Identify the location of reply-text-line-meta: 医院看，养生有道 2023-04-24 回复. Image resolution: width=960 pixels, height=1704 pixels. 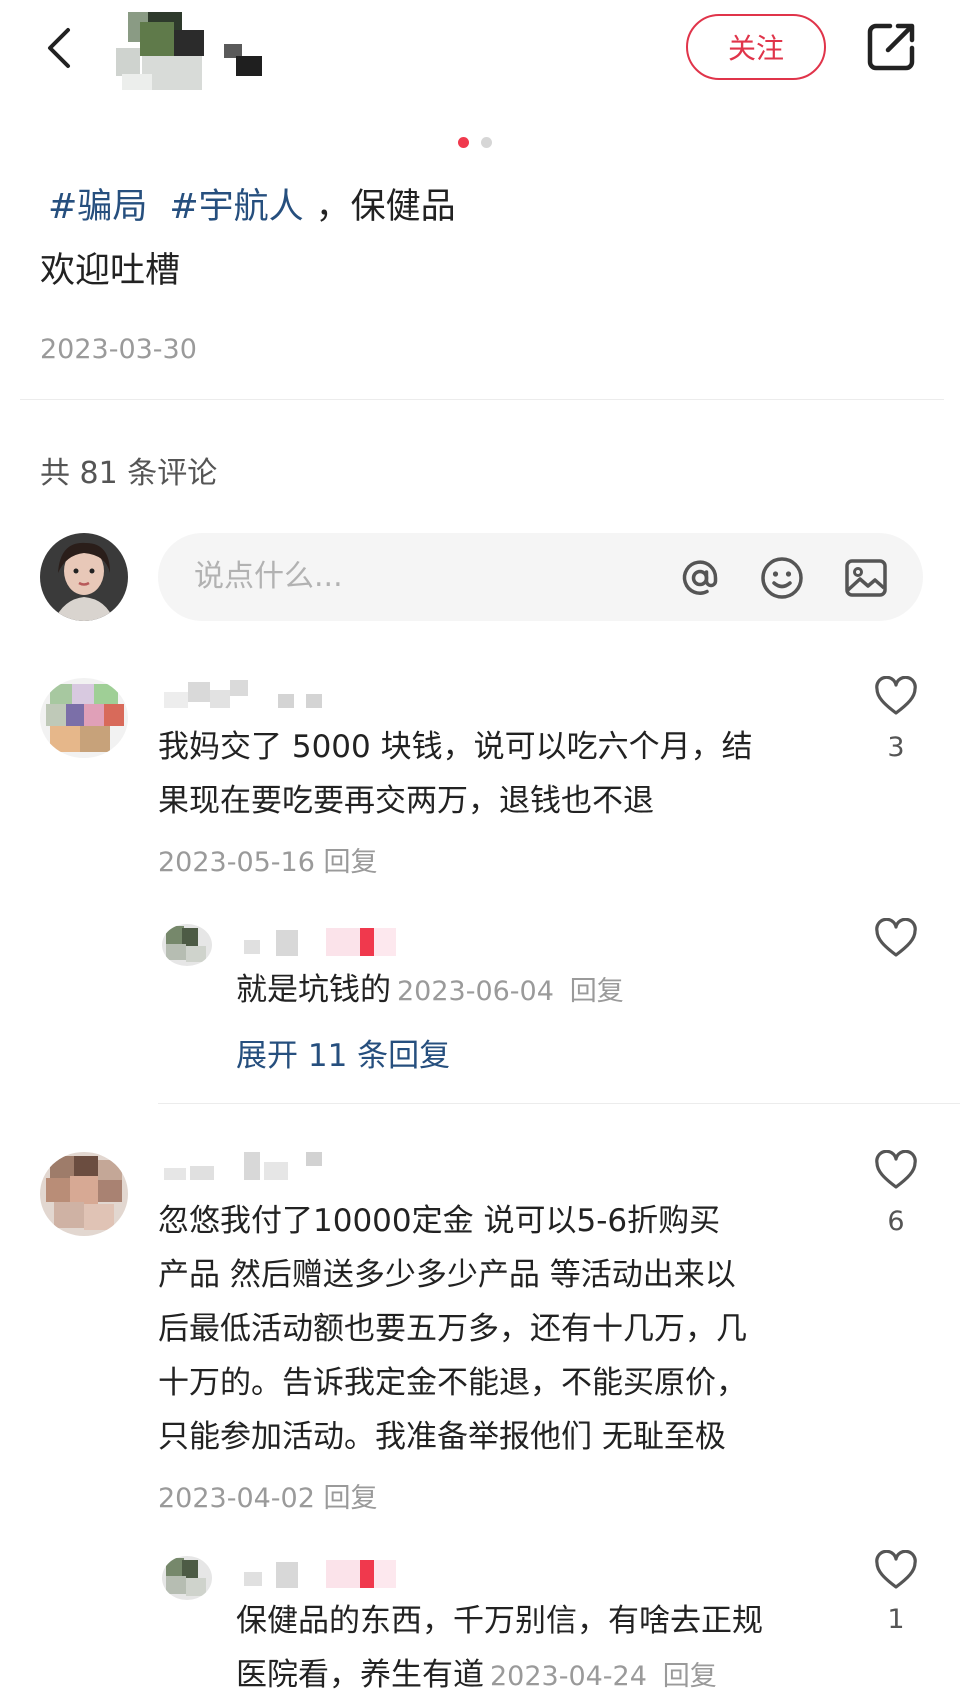
(546, 1676).